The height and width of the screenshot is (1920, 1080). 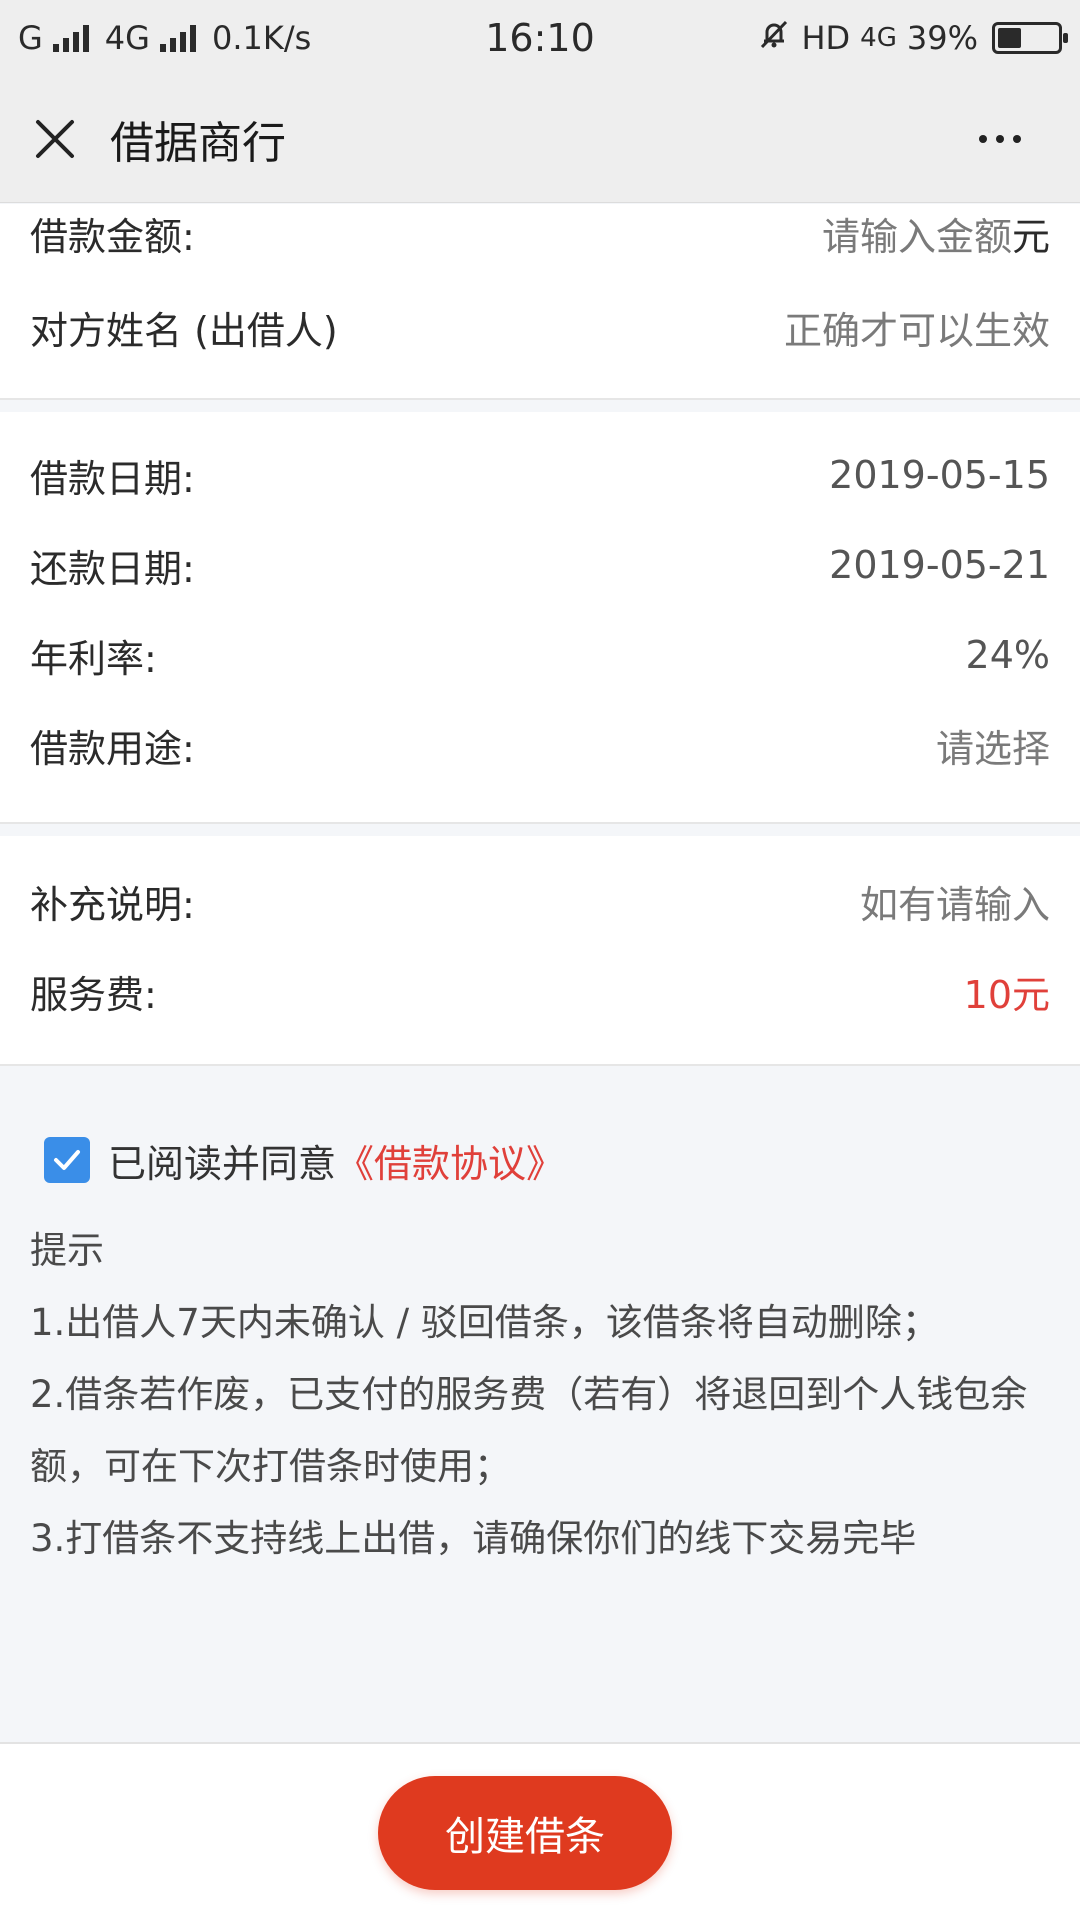 I want to click on battery-level, so click(x=1009, y=37).